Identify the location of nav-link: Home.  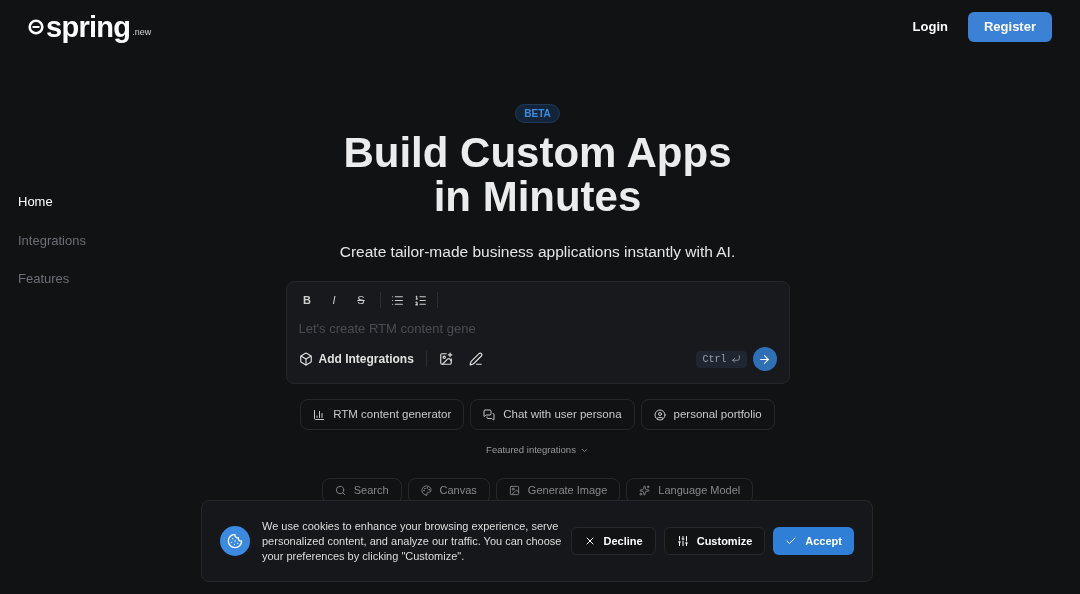
(114, 202).